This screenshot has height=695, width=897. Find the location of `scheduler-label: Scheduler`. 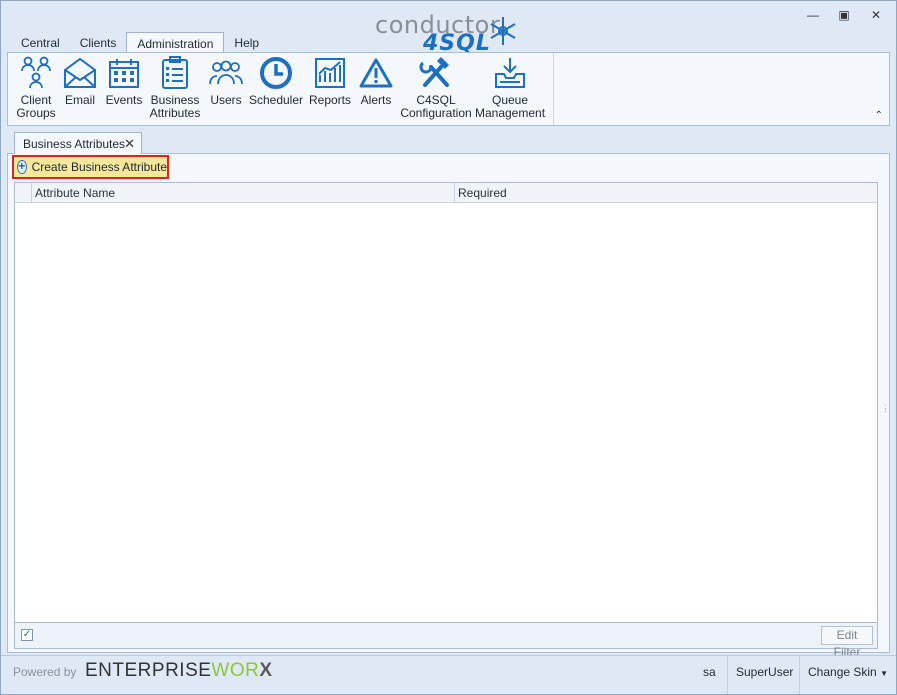

scheduler-label: Scheduler is located at coordinates (276, 100).